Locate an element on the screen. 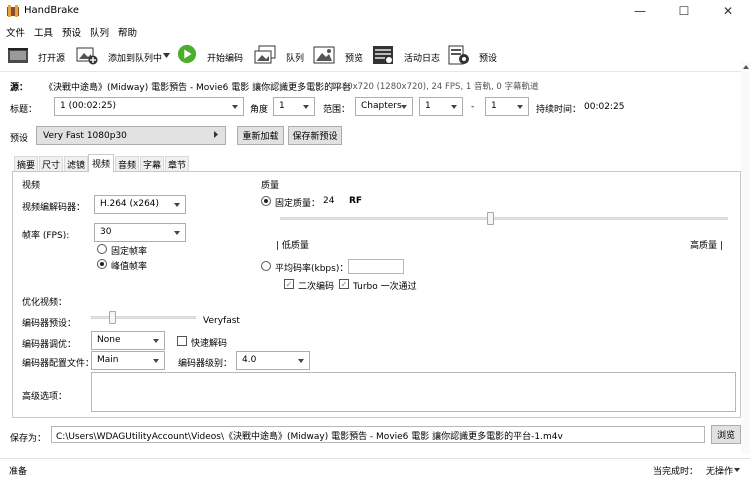  when-done-select: 无操作 is located at coordinates (719, 470).